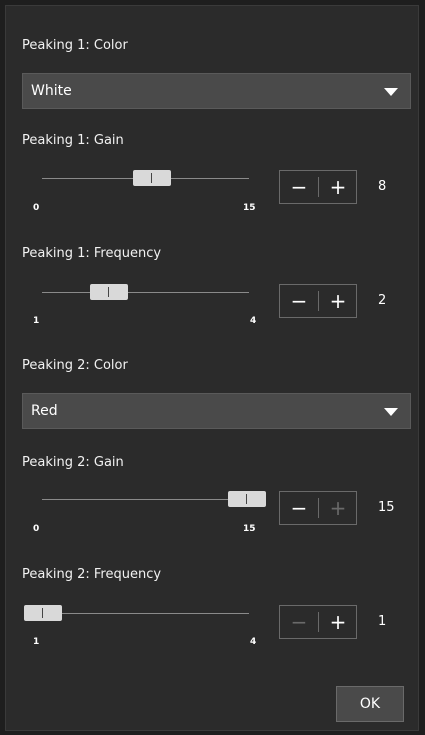 This screenshot has width=425, height=735. I want to click on peaking2-frequency-slider-thumb, so click(43, 613).